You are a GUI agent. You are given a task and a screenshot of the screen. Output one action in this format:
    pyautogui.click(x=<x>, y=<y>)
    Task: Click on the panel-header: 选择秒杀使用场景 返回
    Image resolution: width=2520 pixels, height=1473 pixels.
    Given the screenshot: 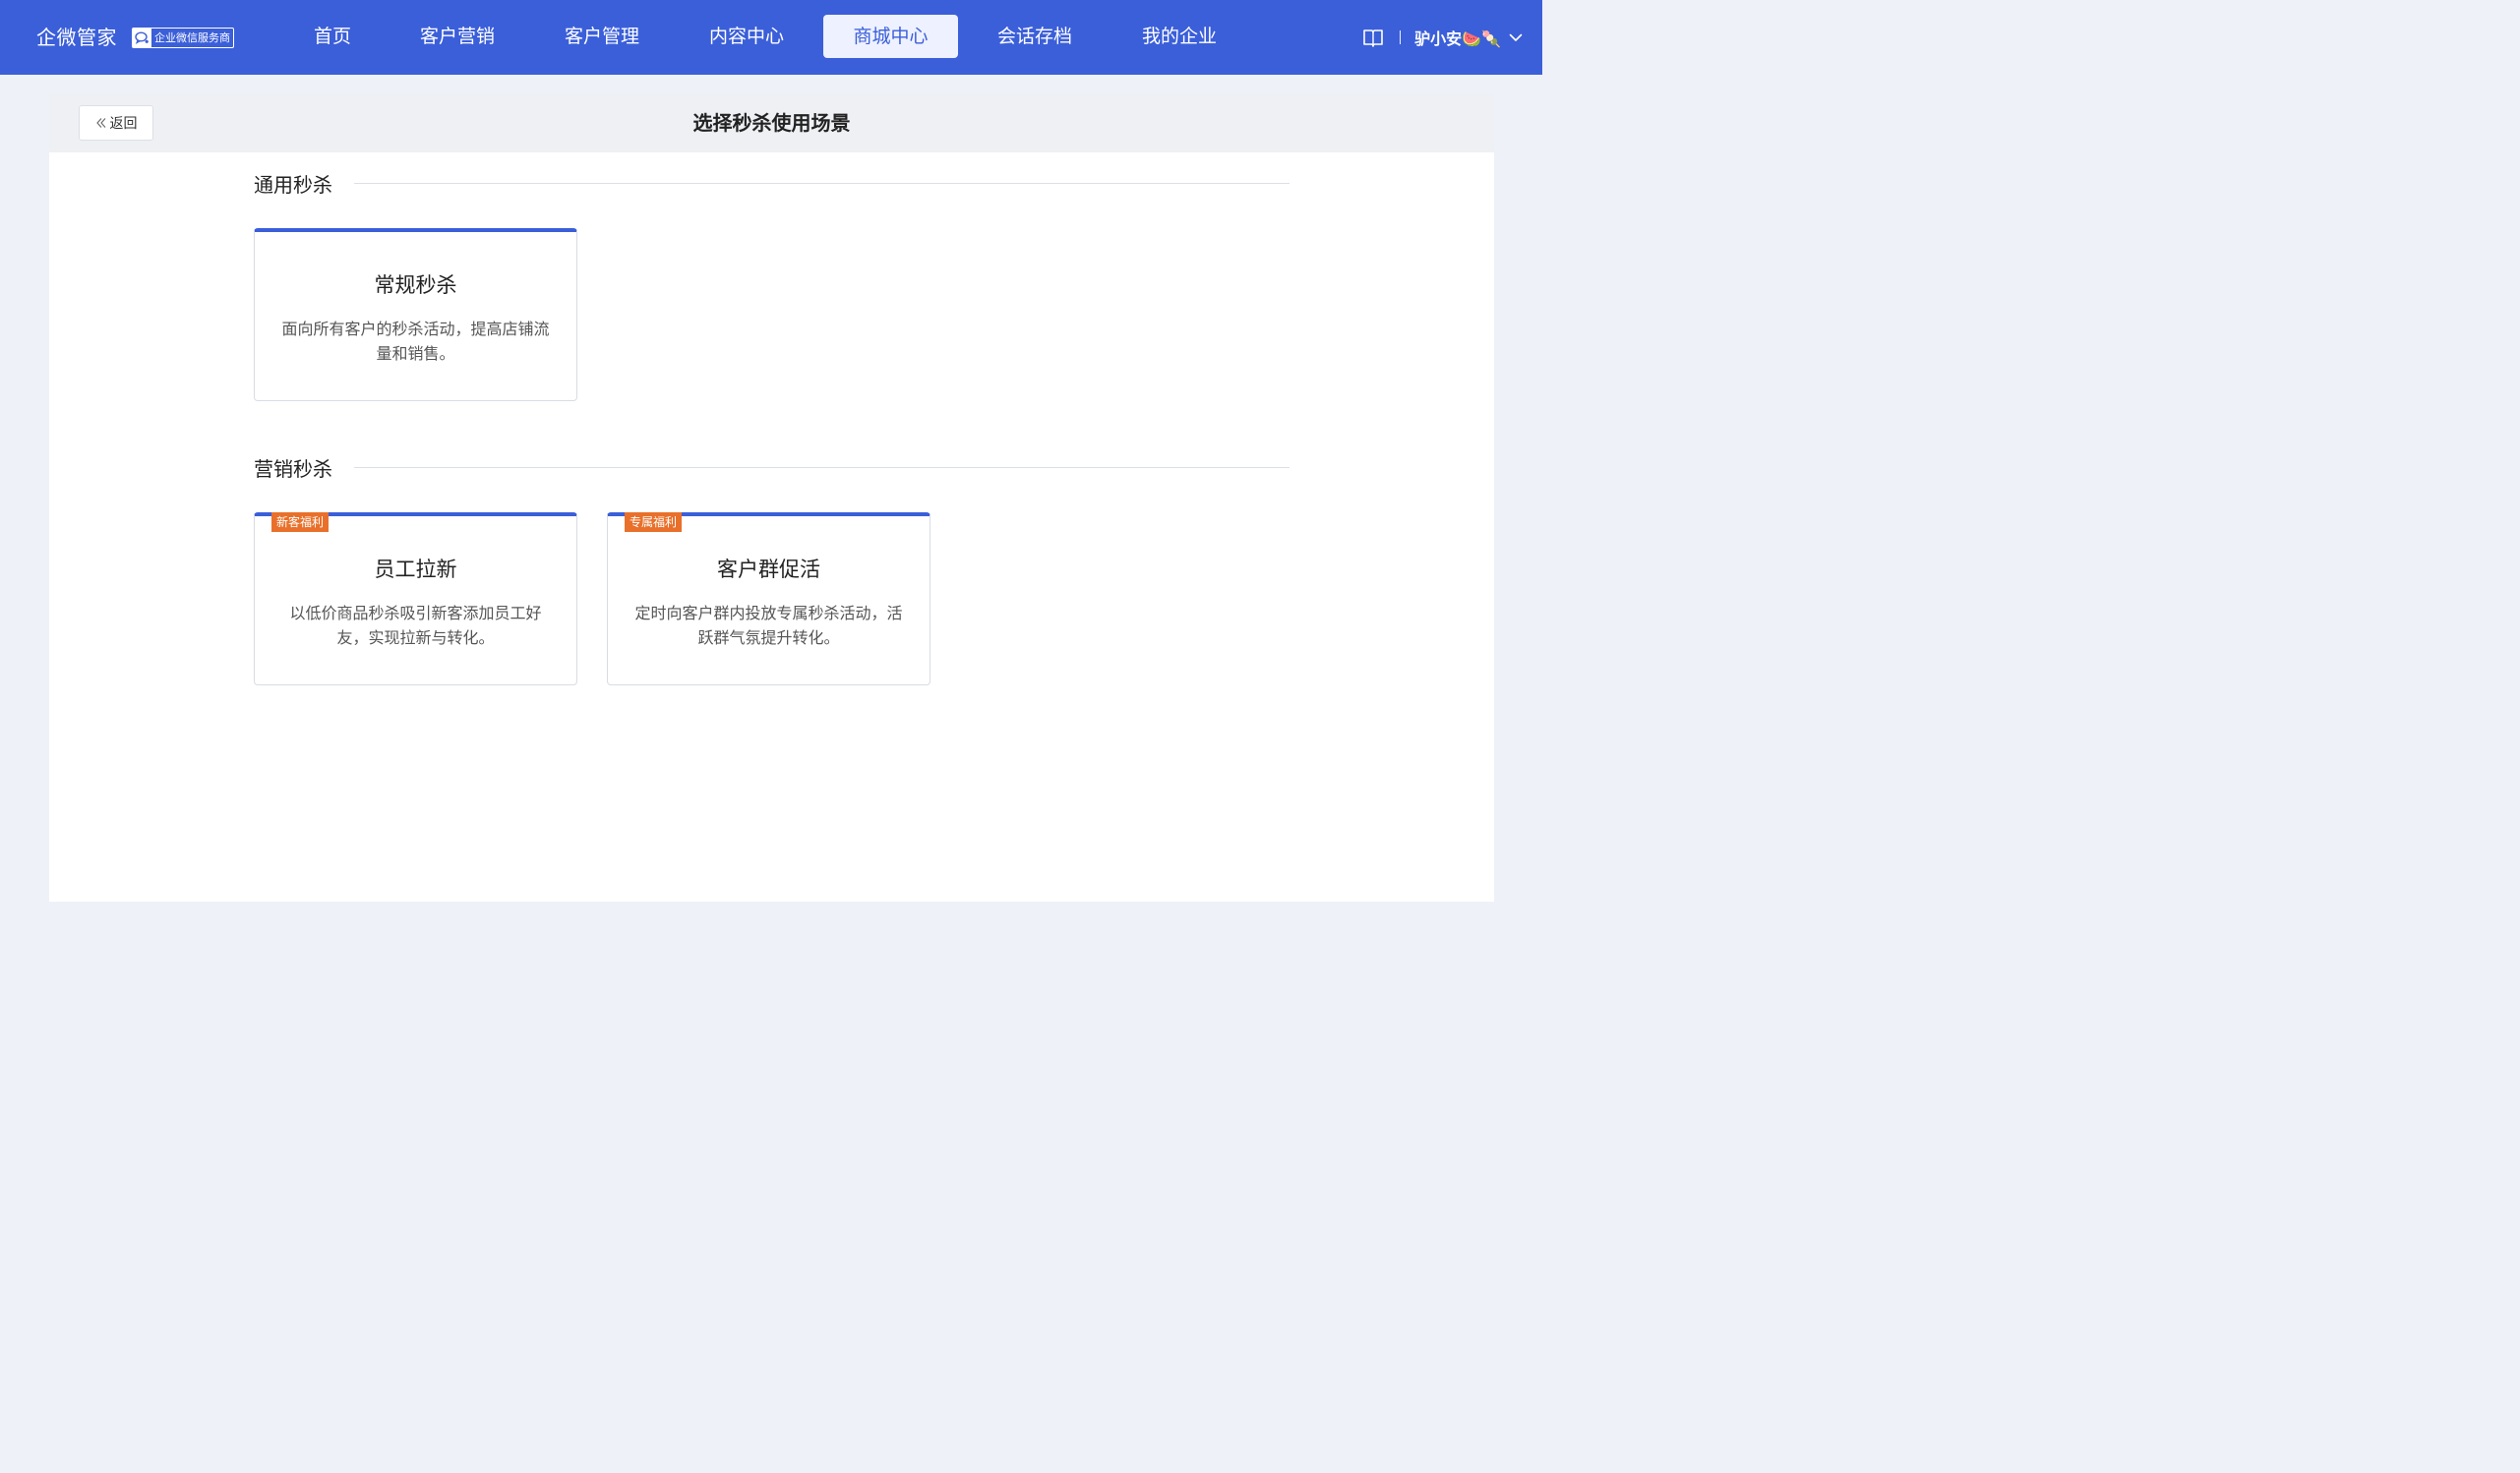 What is the action you would take?
    pyautogui.click(x=771, y=123)
    